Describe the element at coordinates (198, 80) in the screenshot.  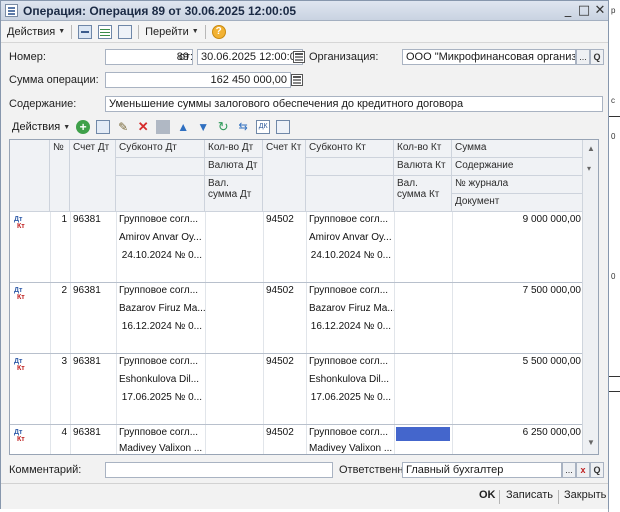
I see `amount-input: 162 450 000,00` at that location.